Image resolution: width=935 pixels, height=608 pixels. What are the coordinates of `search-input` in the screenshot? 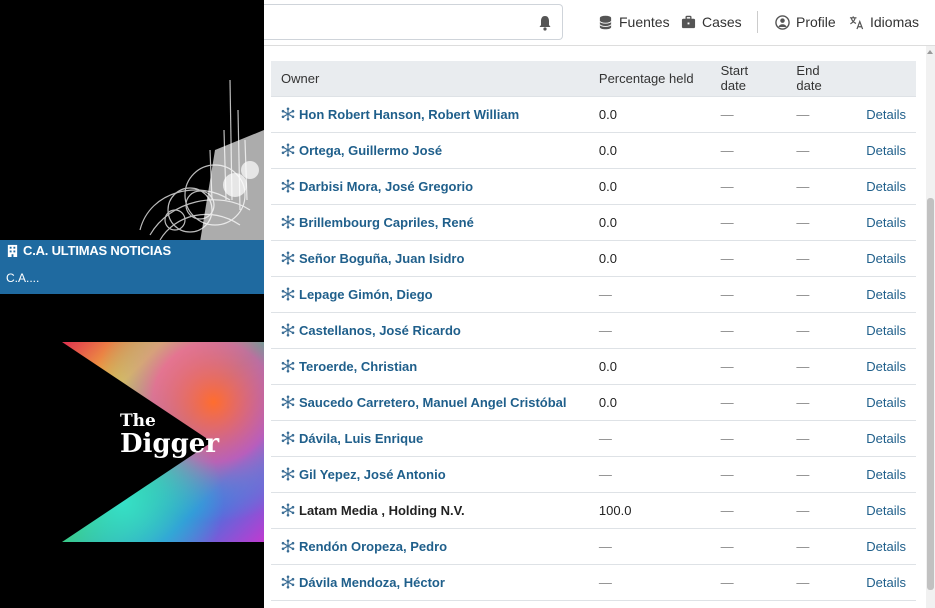 It's located at (413, 22).